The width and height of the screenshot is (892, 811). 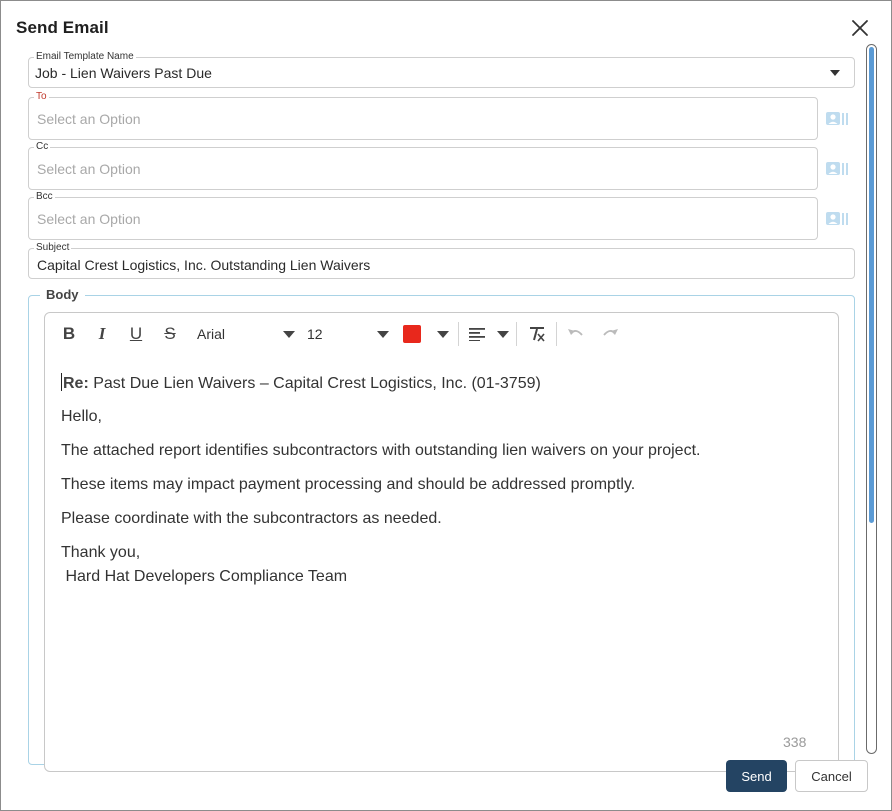 What do you see at coordinates (81, 416) in the screenshot?
I see `greeting-line: Hello,` at bounding box center [81, 416].